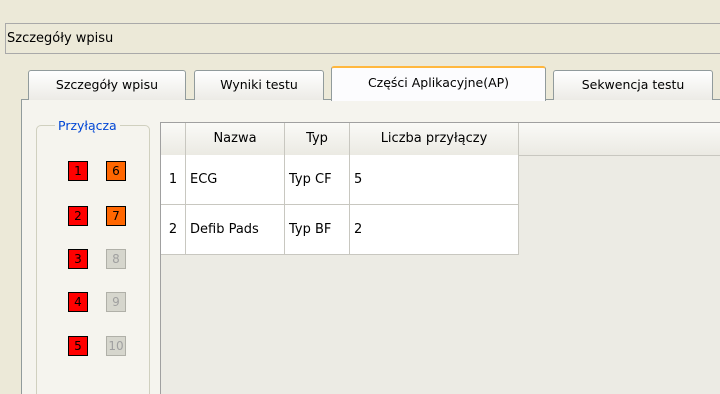 This screenshot has width=720, height=394. Describe the element at coordinates (78, 302) in the screenshot. I see `port-4-button: 4` at that location.